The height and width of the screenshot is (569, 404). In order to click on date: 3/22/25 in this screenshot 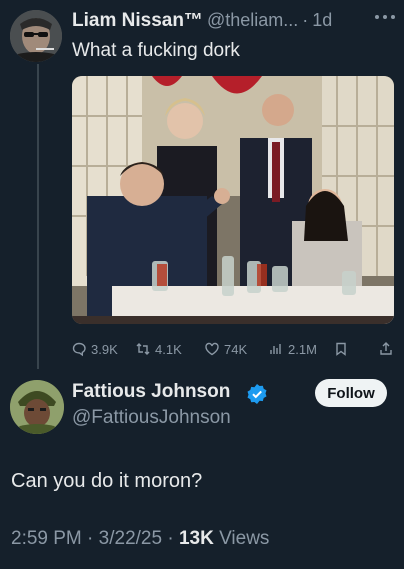, I will do `click(130, 538)`.